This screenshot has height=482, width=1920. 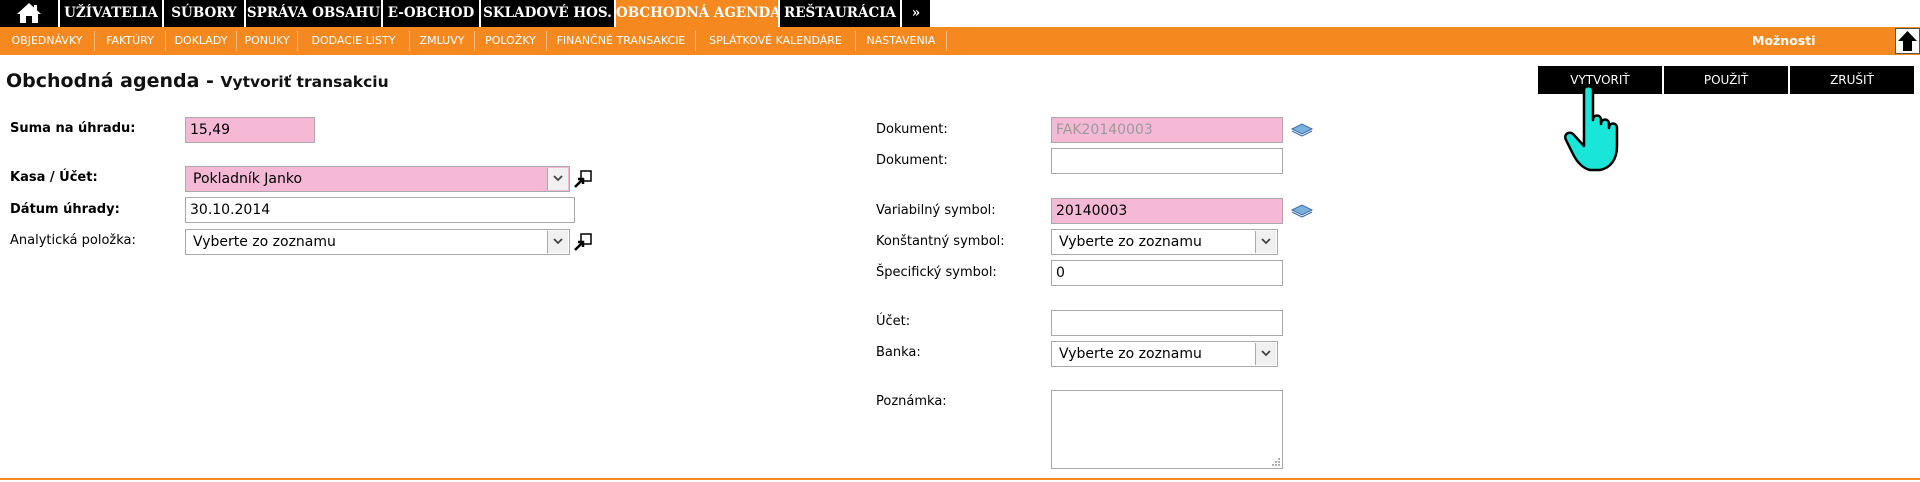 What do you see at coordinates (442, 41) in the screenshot?
I see `subnav-contracts: ZMLUVY` at bounding box center [442, 41].